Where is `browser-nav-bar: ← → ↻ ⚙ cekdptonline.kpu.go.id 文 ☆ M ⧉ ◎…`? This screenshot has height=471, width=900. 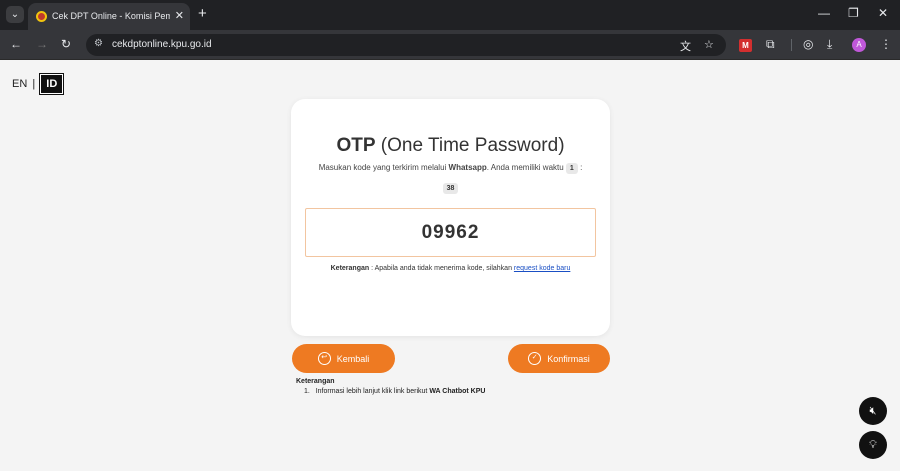 browser-nav-bar: ← → ↻ ⚙ cekdptonline.kpu.go.id 文 ☆ M ⧉ ◎… is located at coordinates (450, 45).